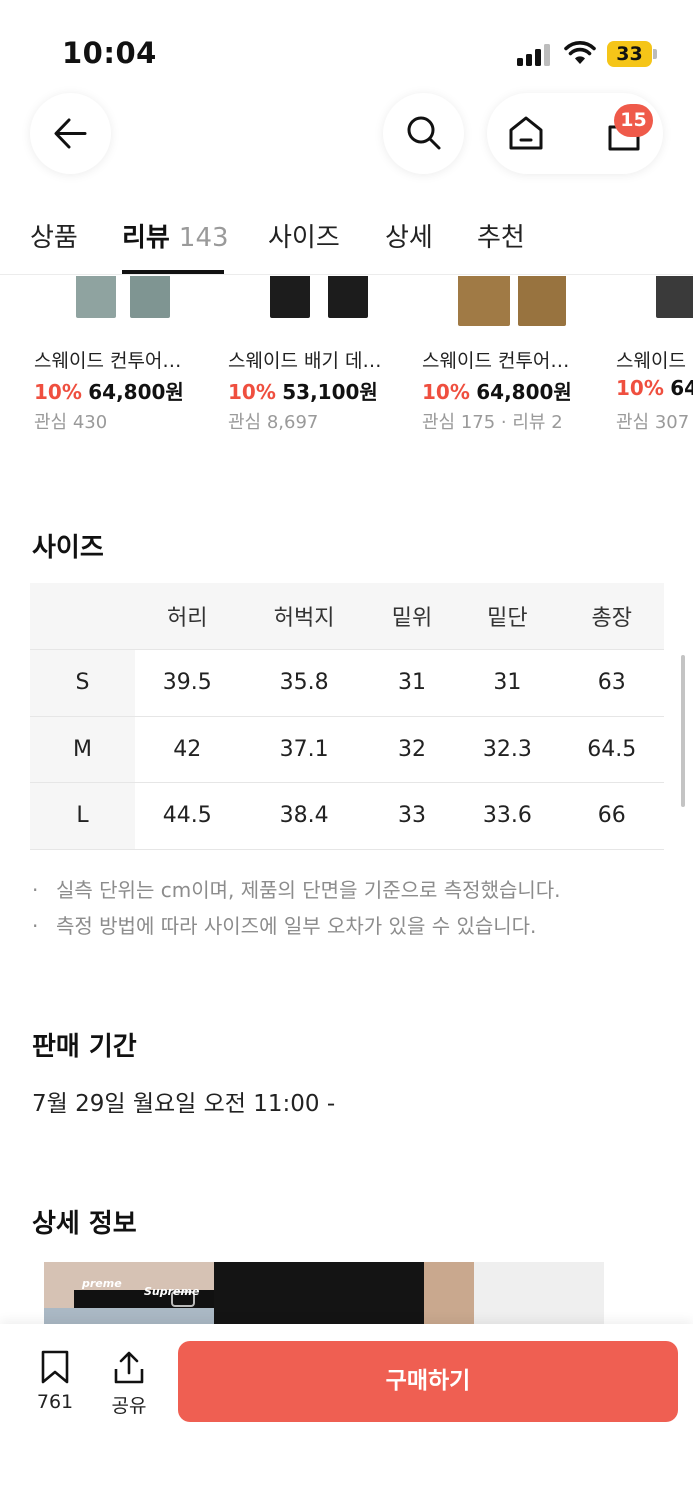  What do you see at coordinates (54, 235) in the screenshot?
I see `tab-product: 상품` at bounding box center [54, 235].